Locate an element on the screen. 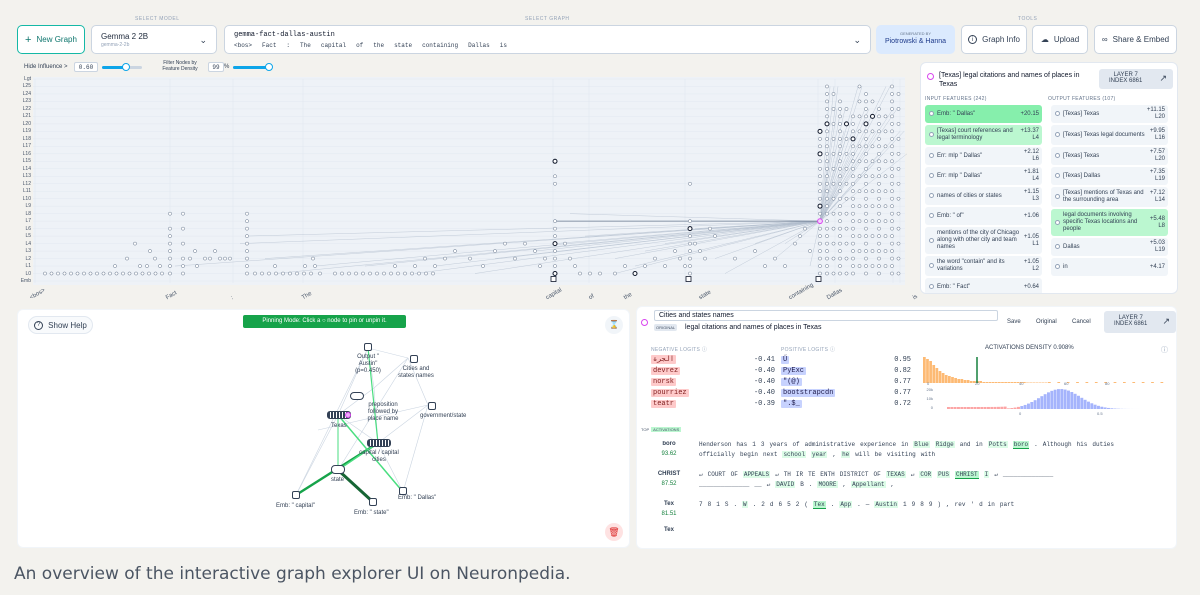 This screenshot has width=1200, height=595. graph-info-button: i Graph Info is located at coordinates (994, 39).